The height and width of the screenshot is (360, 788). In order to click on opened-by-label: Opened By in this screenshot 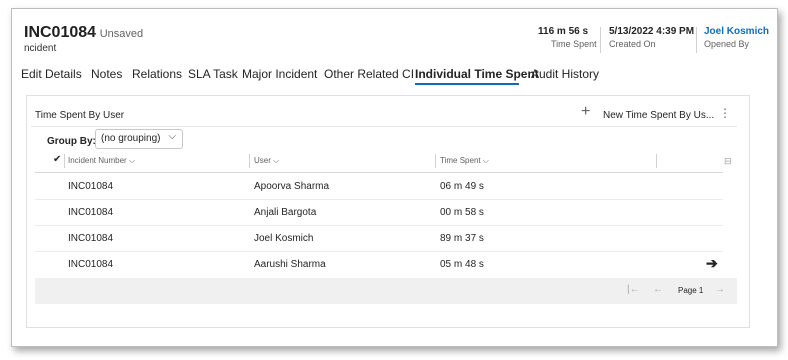, I will do `click(727, 44)`.